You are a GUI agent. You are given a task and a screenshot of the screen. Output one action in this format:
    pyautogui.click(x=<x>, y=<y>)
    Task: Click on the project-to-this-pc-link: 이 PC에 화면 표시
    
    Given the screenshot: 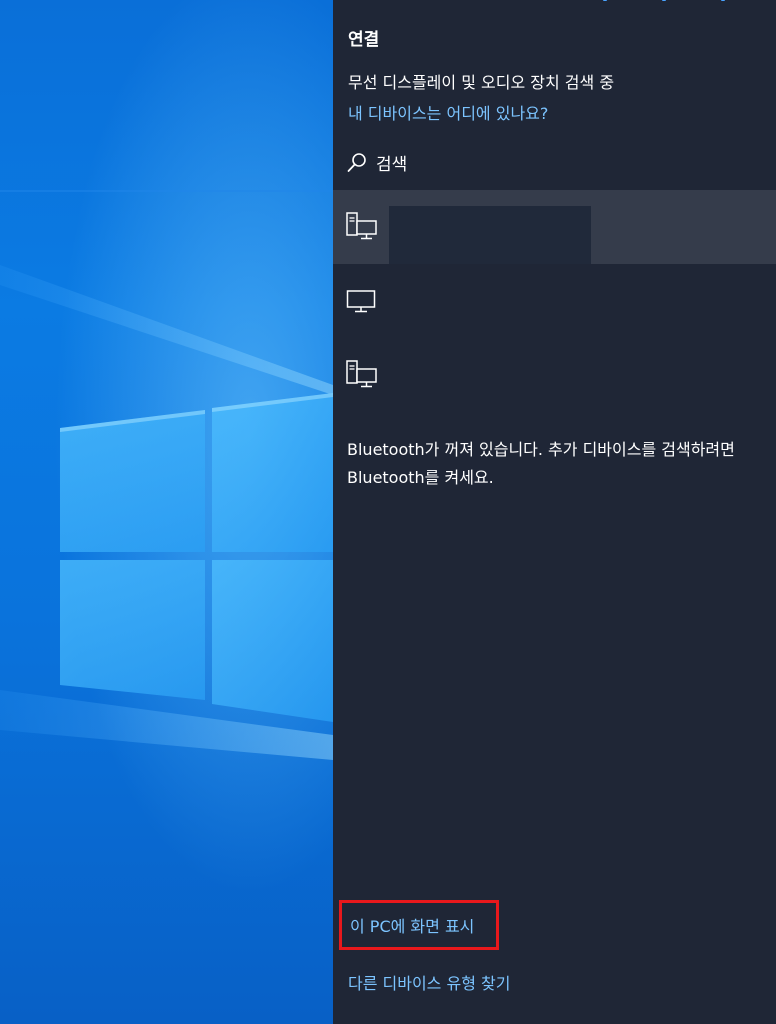 What is the action you would take?
    pyautogui.click(x=419, y=925)
    